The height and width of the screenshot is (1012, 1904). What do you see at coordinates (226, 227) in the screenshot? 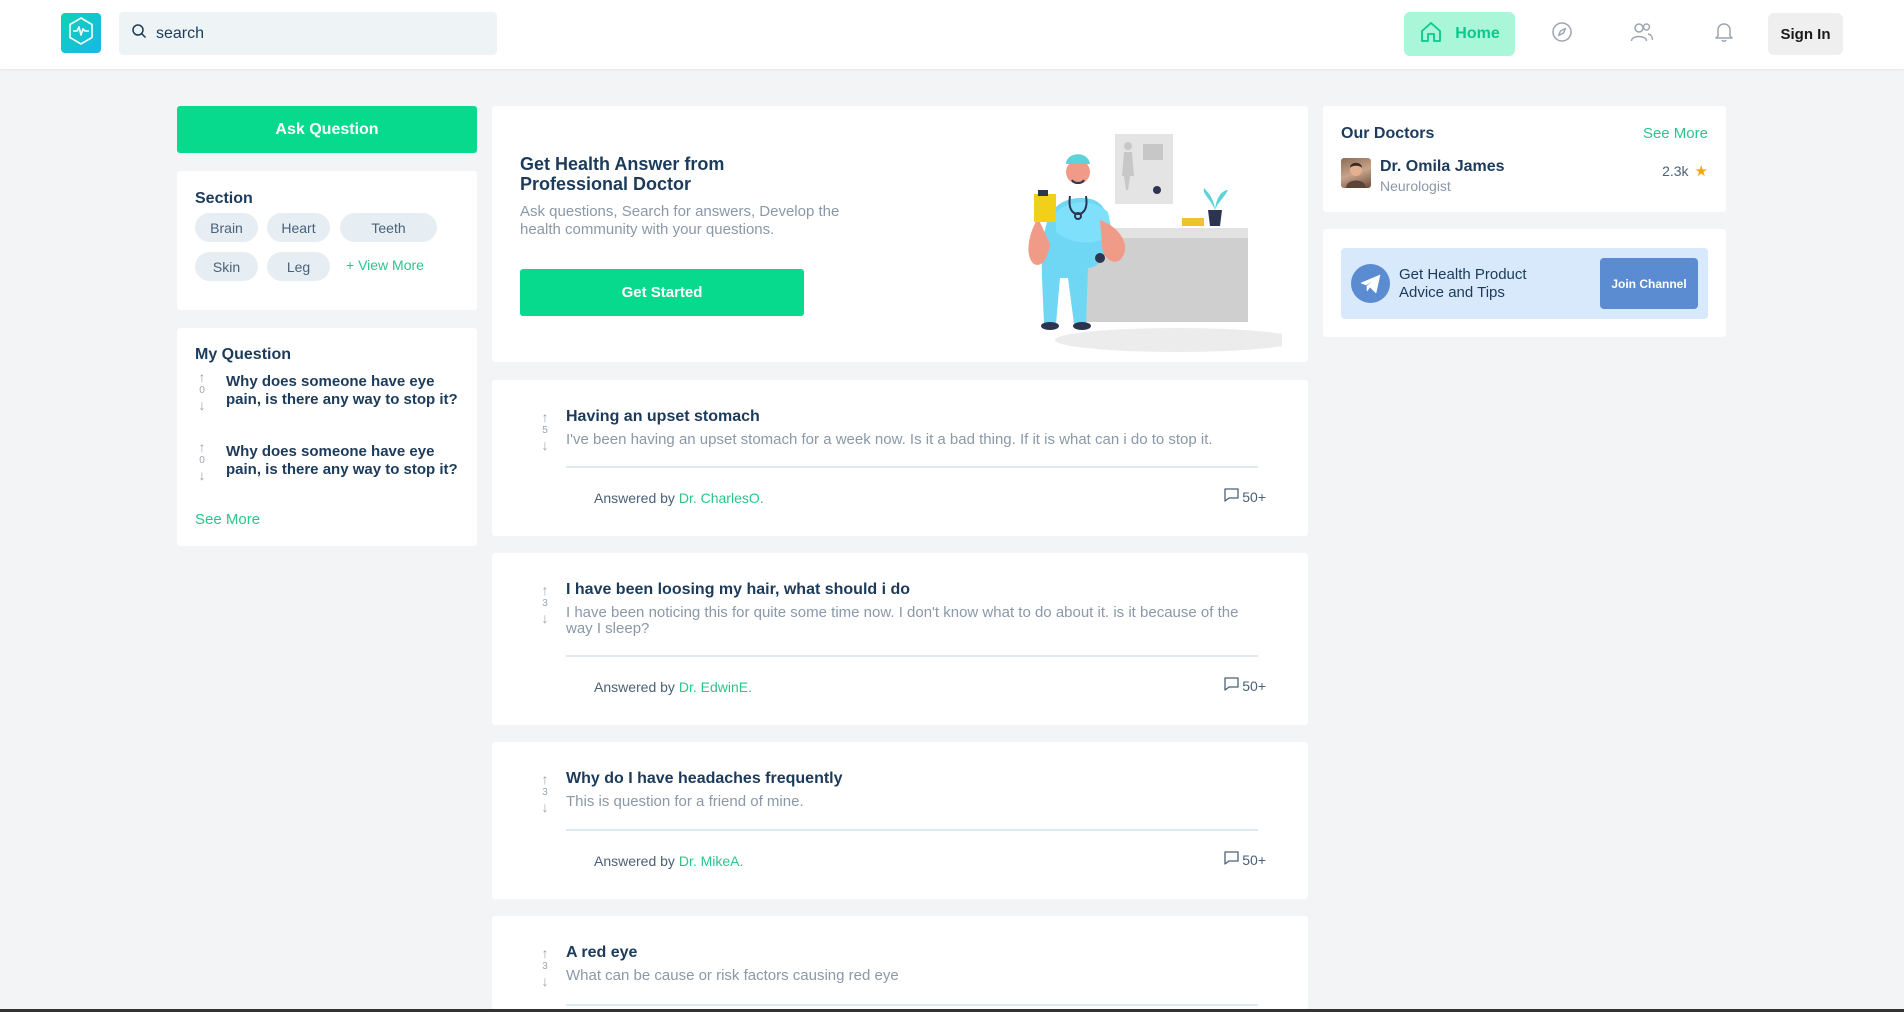
I see `tag-brain: Brain` at bounding box center [226, 227].